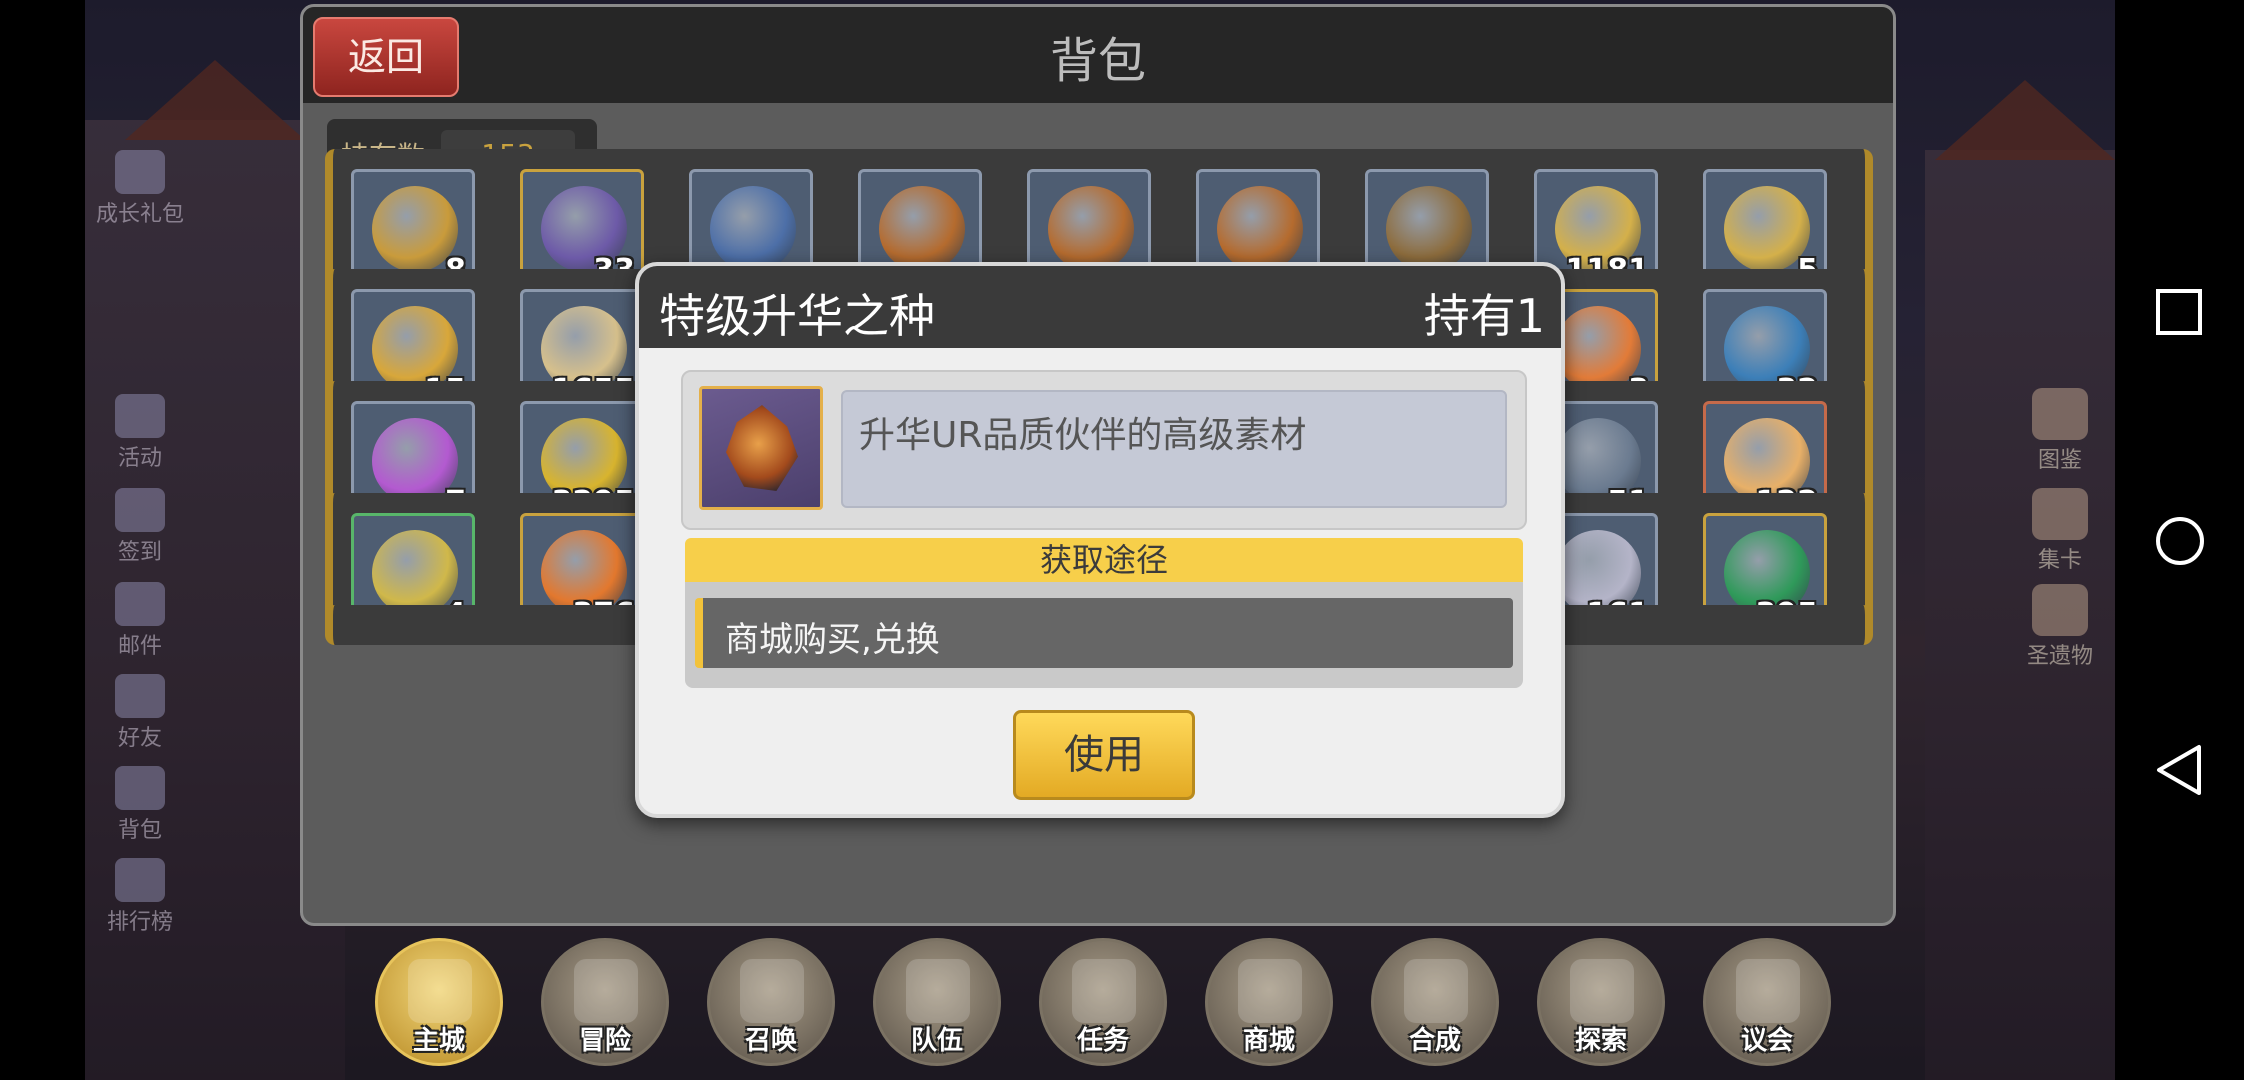 Image resolution: width=2244 pixels, height=1080 pixels. I want to click on nav-button-sword: 冒险, so click(605, 1002).